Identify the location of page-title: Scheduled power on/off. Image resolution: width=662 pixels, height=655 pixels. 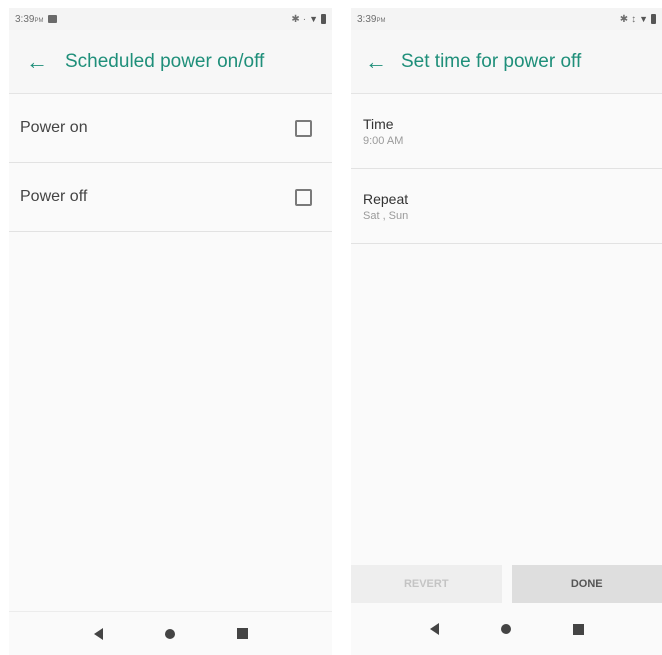
(165, 61).